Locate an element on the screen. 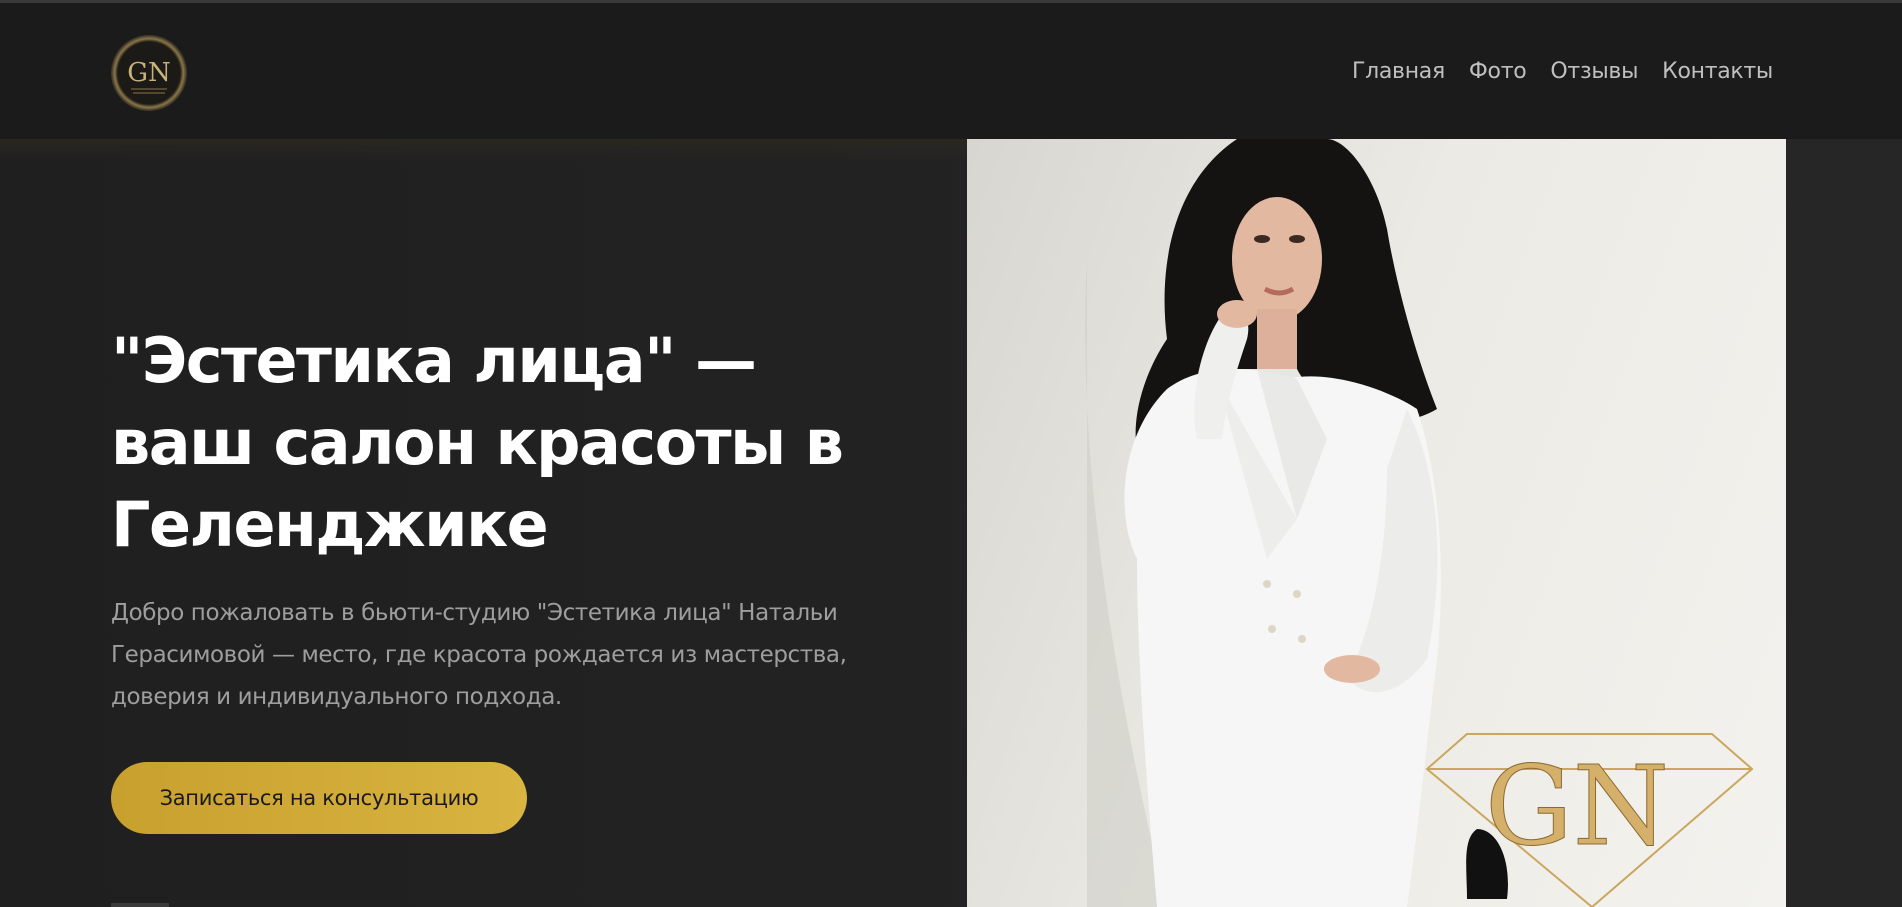 This screenshot has width=1902, height=907. page-margin is located at coordinates (1844, 523).